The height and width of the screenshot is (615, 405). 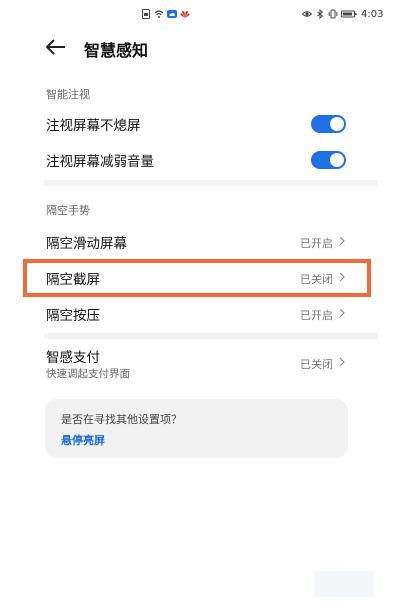 I want to click on page-title: 智慧感知, so click(x=116, y=50).